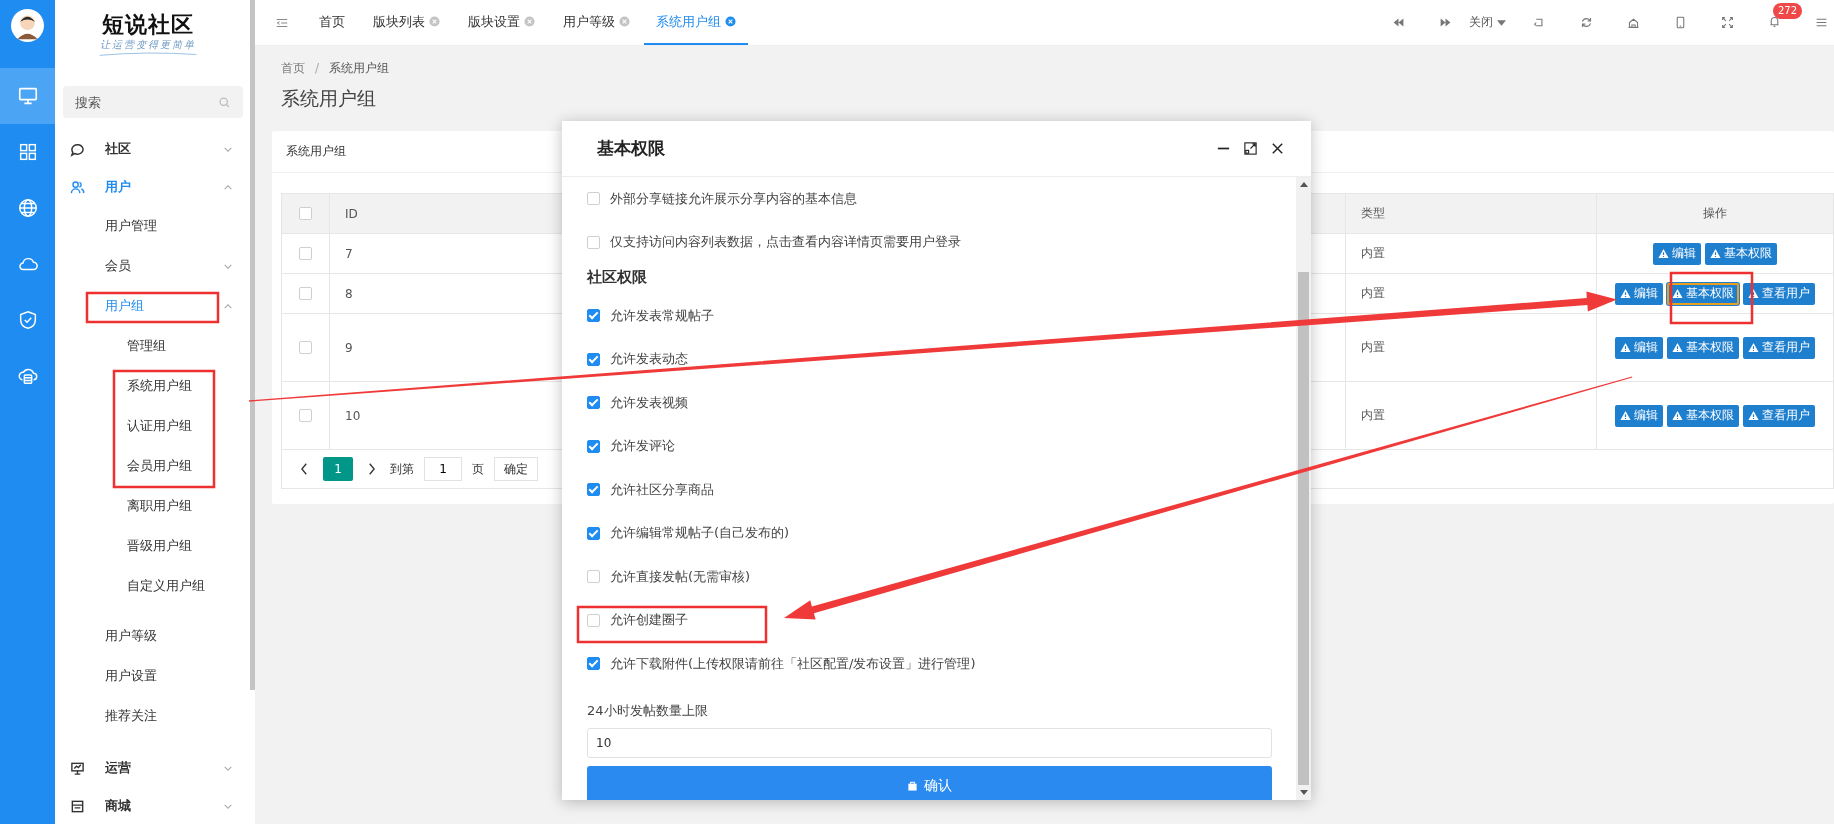 The height and width of the screenshot is (824, 1834). I want to click on avatar-icon, so click(27, 25).